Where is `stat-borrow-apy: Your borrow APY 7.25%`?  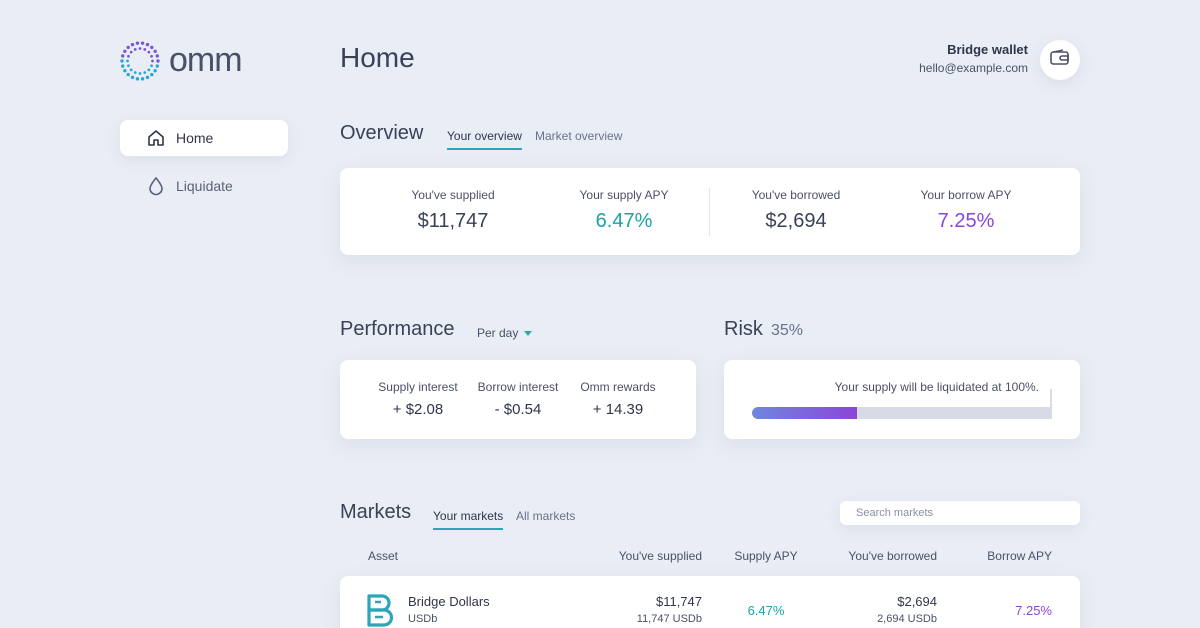 stat-borrow-apy: Your borrow APY 7.25% is located at coordinates (966, 210).